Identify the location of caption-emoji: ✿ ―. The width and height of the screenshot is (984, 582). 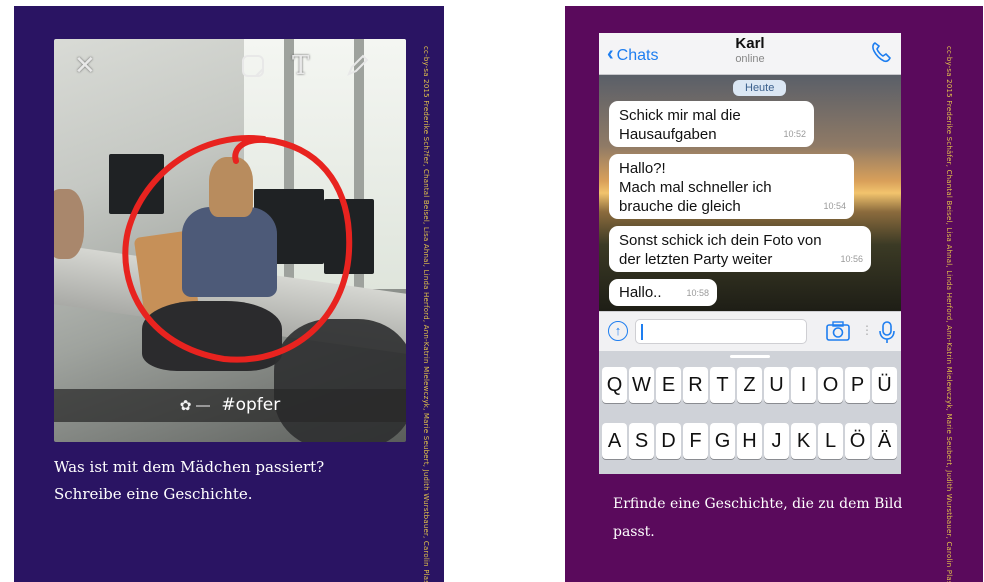
(194, 406).